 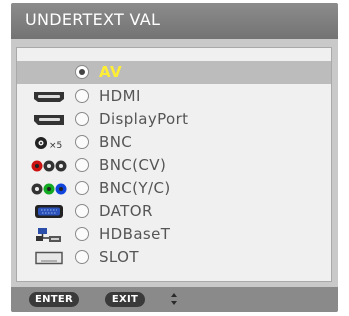 I want to click on input-option-av: AV, so click(x=174, y=72).